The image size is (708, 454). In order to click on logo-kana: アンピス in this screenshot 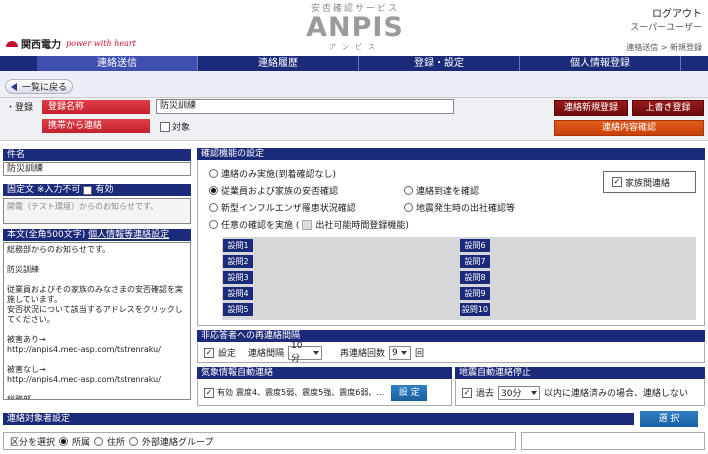, I will do `click(355, 47)`.